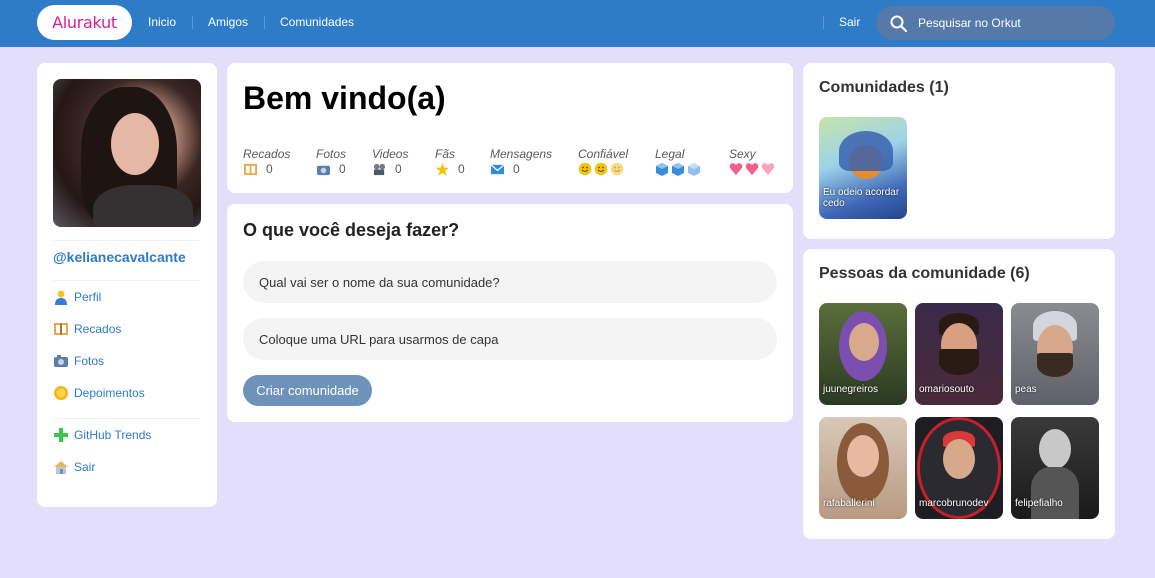  I want to click on nav-inicio-link: Inicio, so click(162, 23).